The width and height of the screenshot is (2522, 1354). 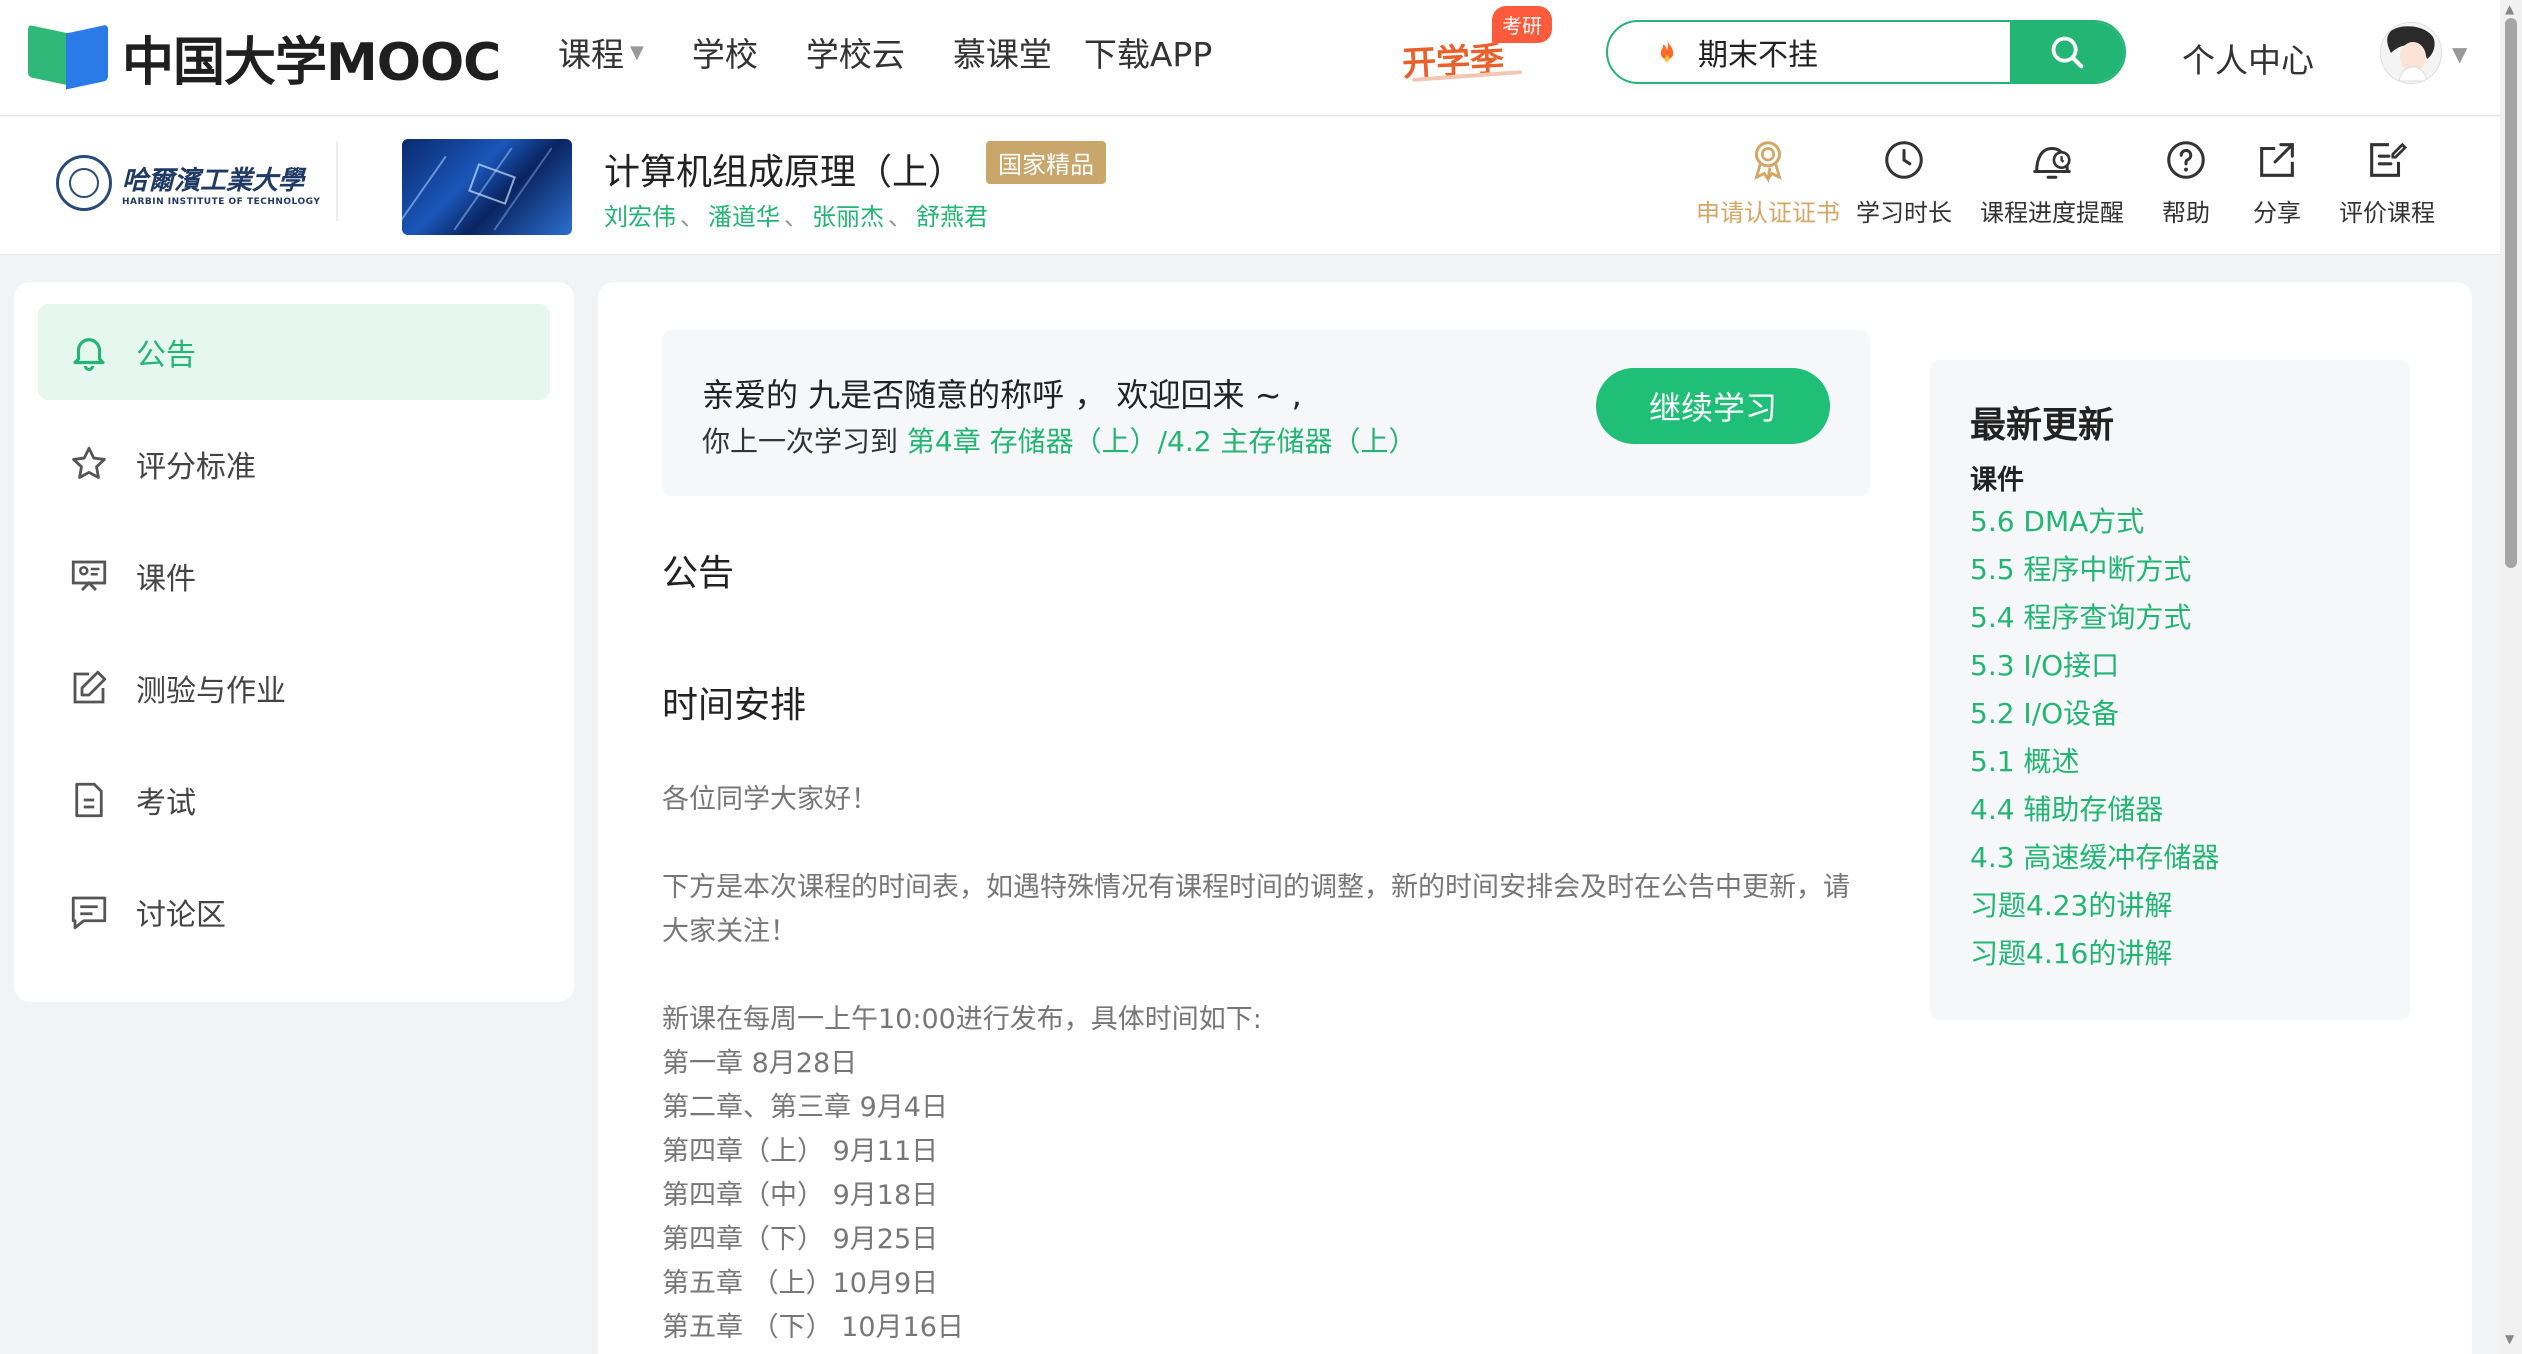 What do you see at coordinates (166, 579) in the screenshot?
I see `sidebar-item-label: 课件` at bounding box center [166, 579].